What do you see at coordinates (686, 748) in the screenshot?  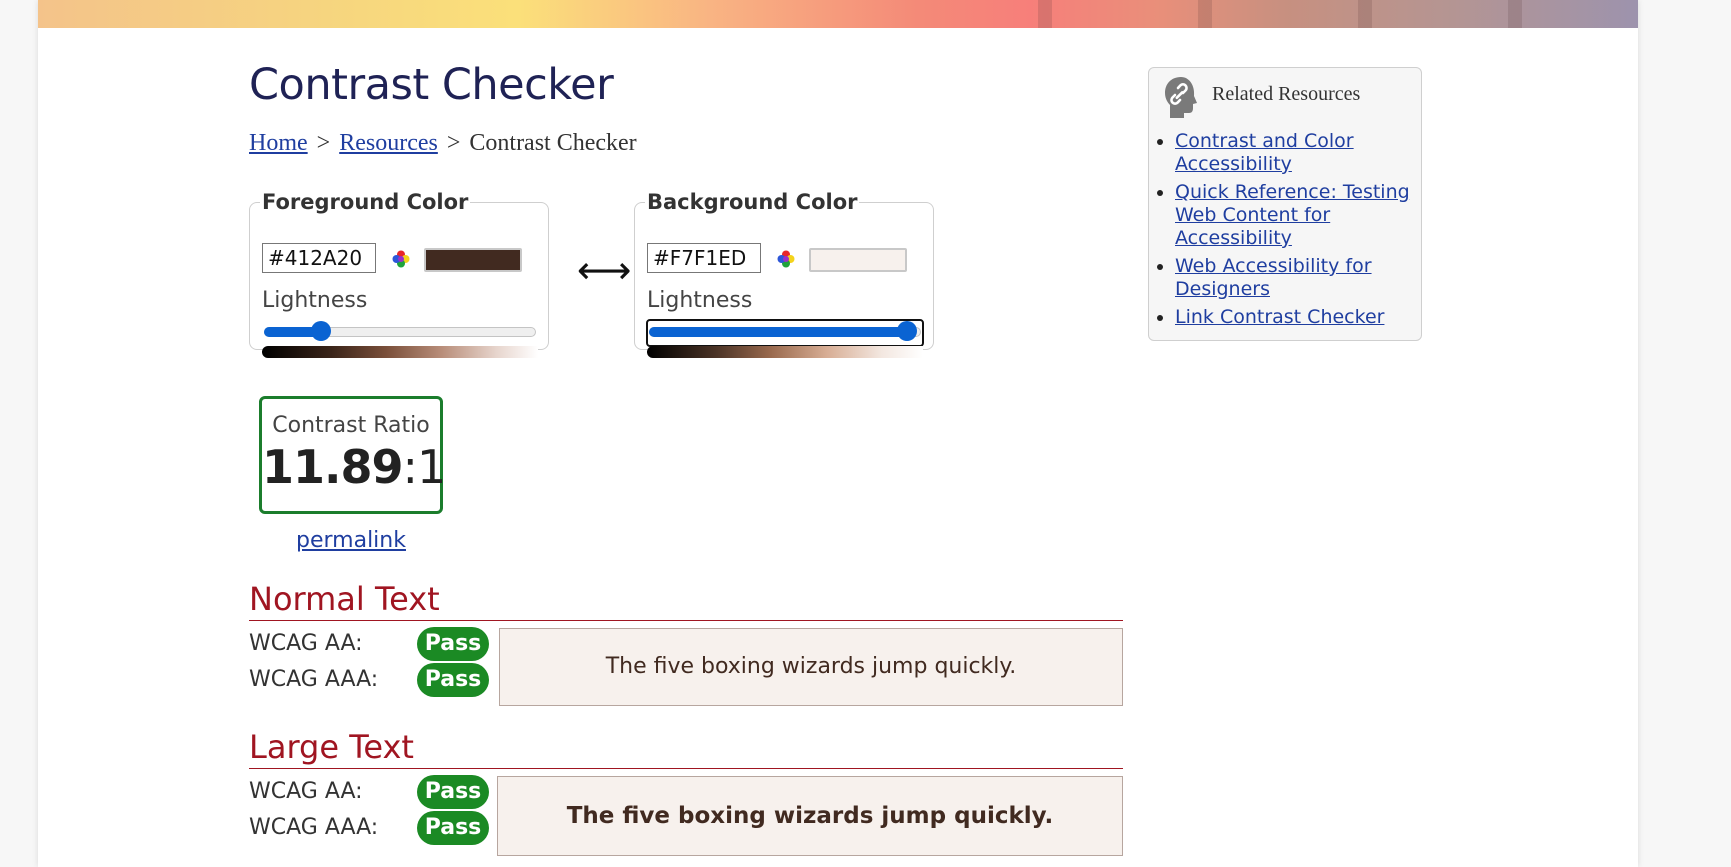 I see `large-text-heading: Large Text` at bounding box center [686, 748].